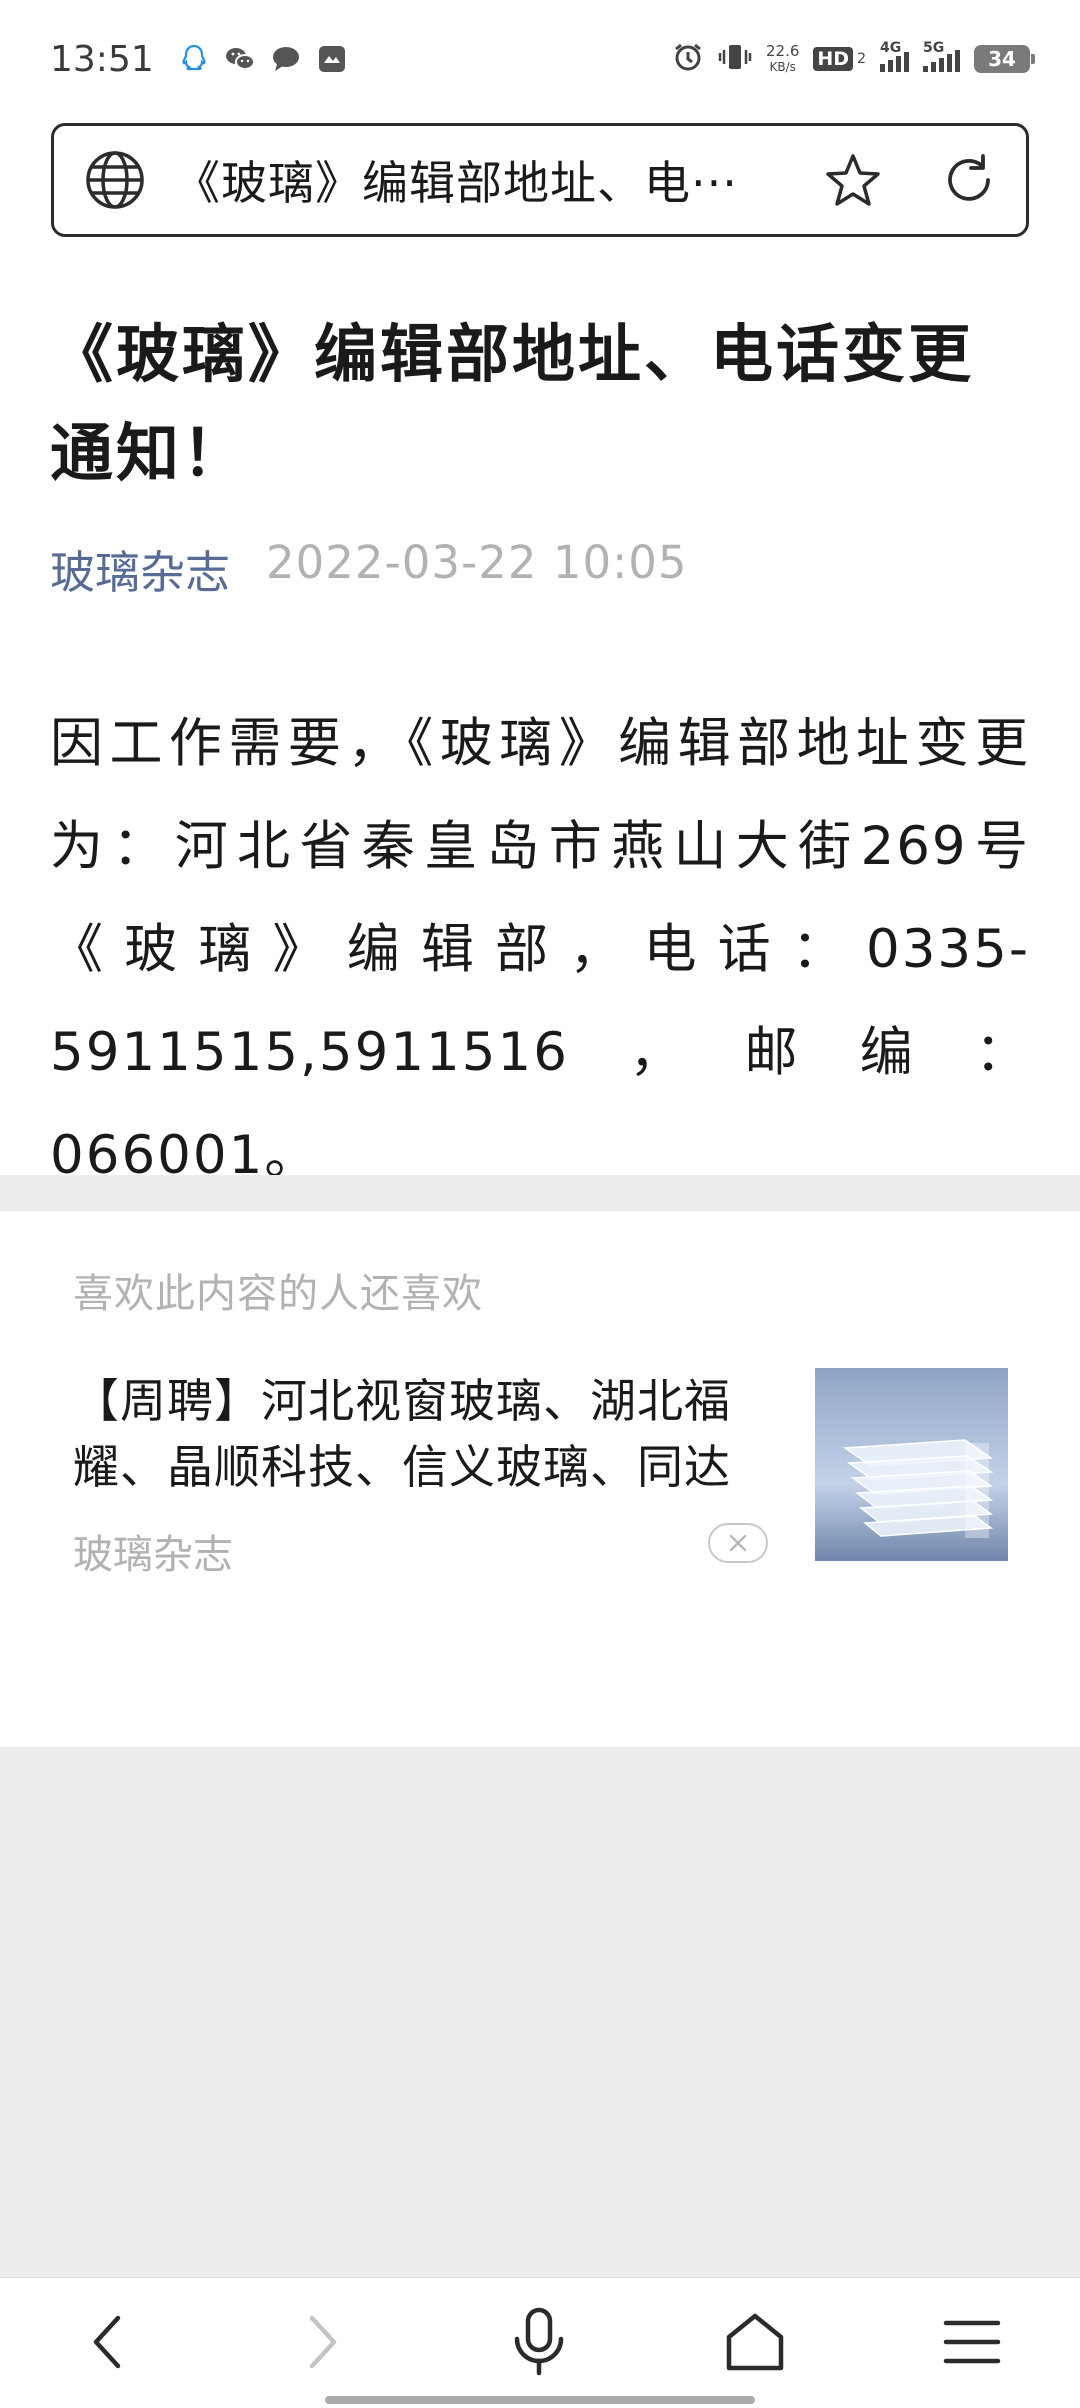 Image resolution: width=1080 pixels, height=2408 pixels. What do you see at coordinates (540, 59) in the screenshot?
I see `status-bar: 13:51 22.6 KB/s HD 2 4G 5G 34` at bounding box center [540, 59].